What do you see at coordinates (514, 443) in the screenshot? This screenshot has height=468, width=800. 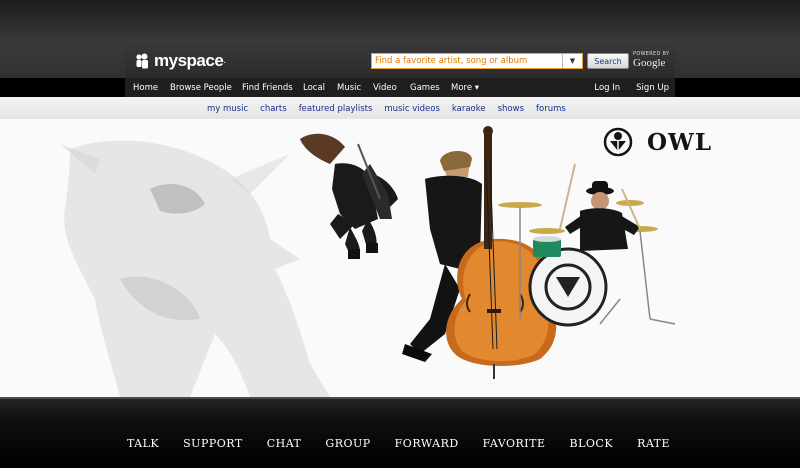 I see `action-favorite: FAVORITE` at bounding box center [514, 443].